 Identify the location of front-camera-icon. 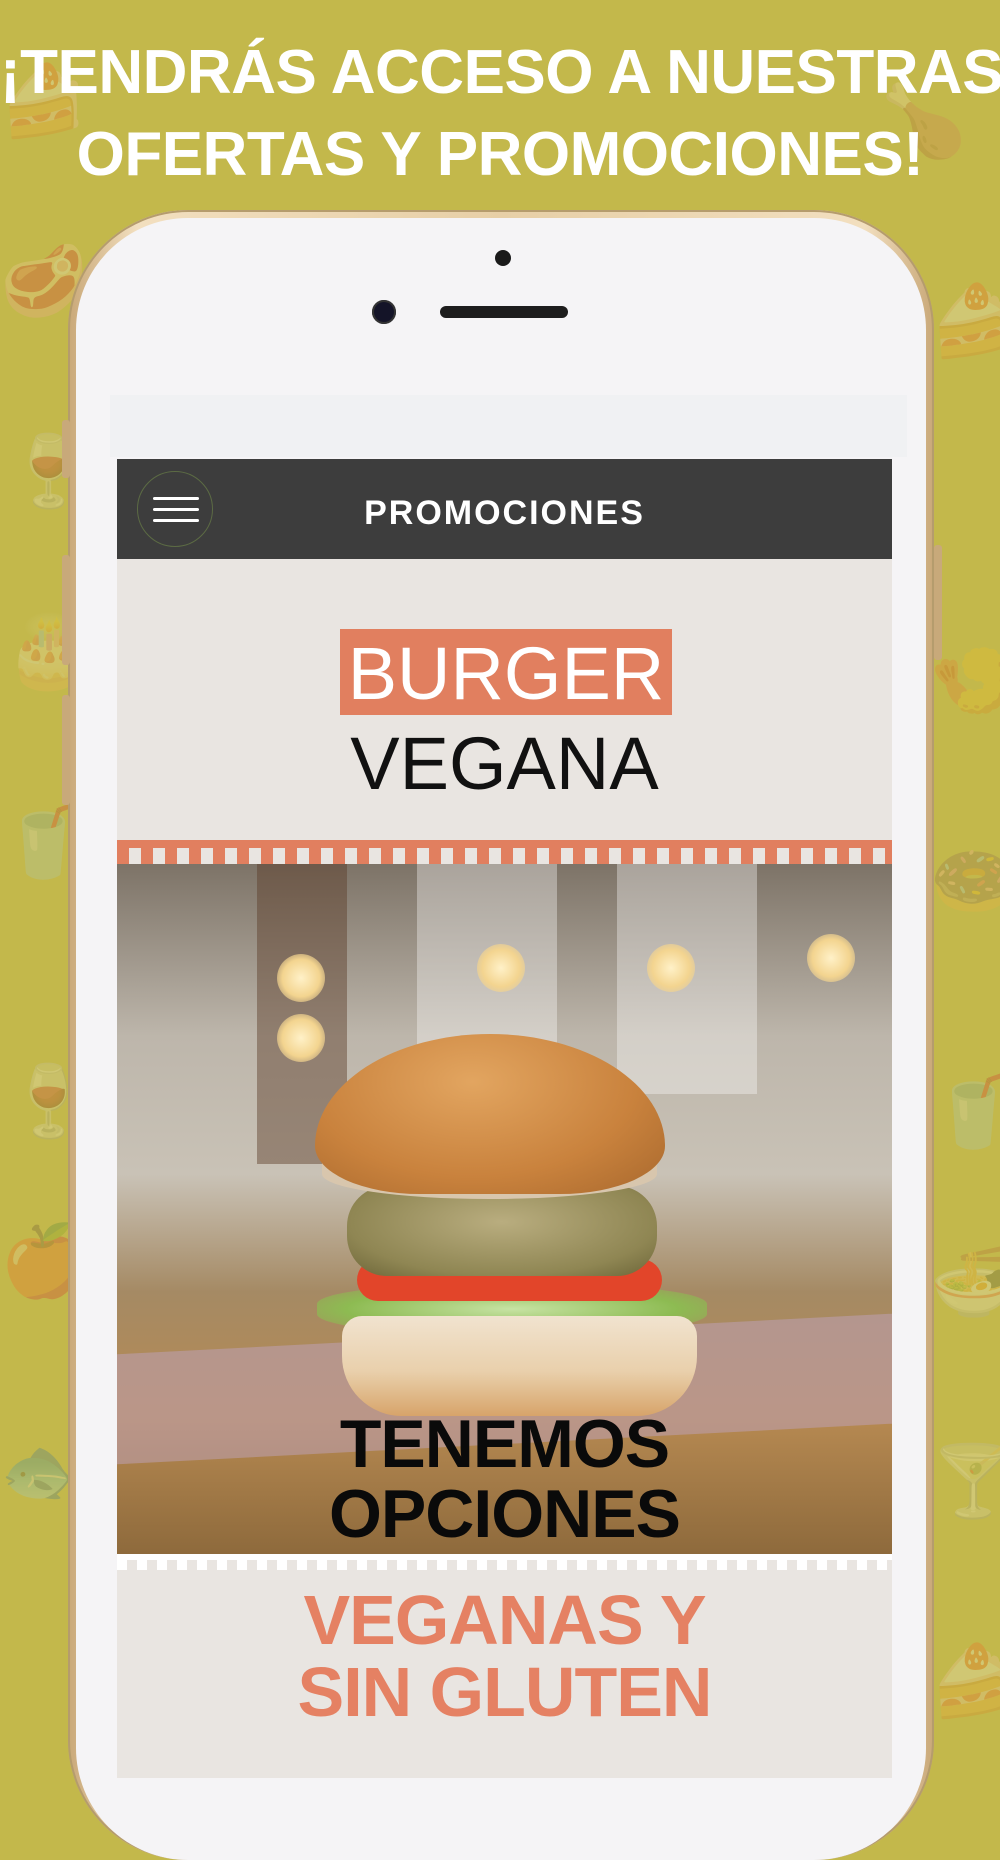
(384, 312).